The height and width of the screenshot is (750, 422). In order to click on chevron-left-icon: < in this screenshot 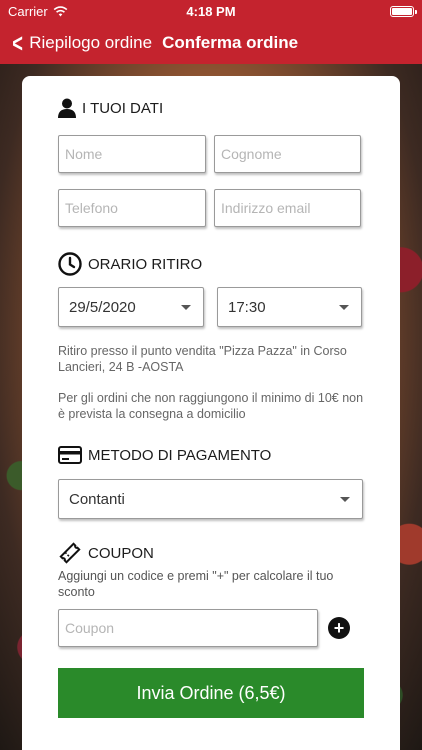, I will do `click(17, 43)`.